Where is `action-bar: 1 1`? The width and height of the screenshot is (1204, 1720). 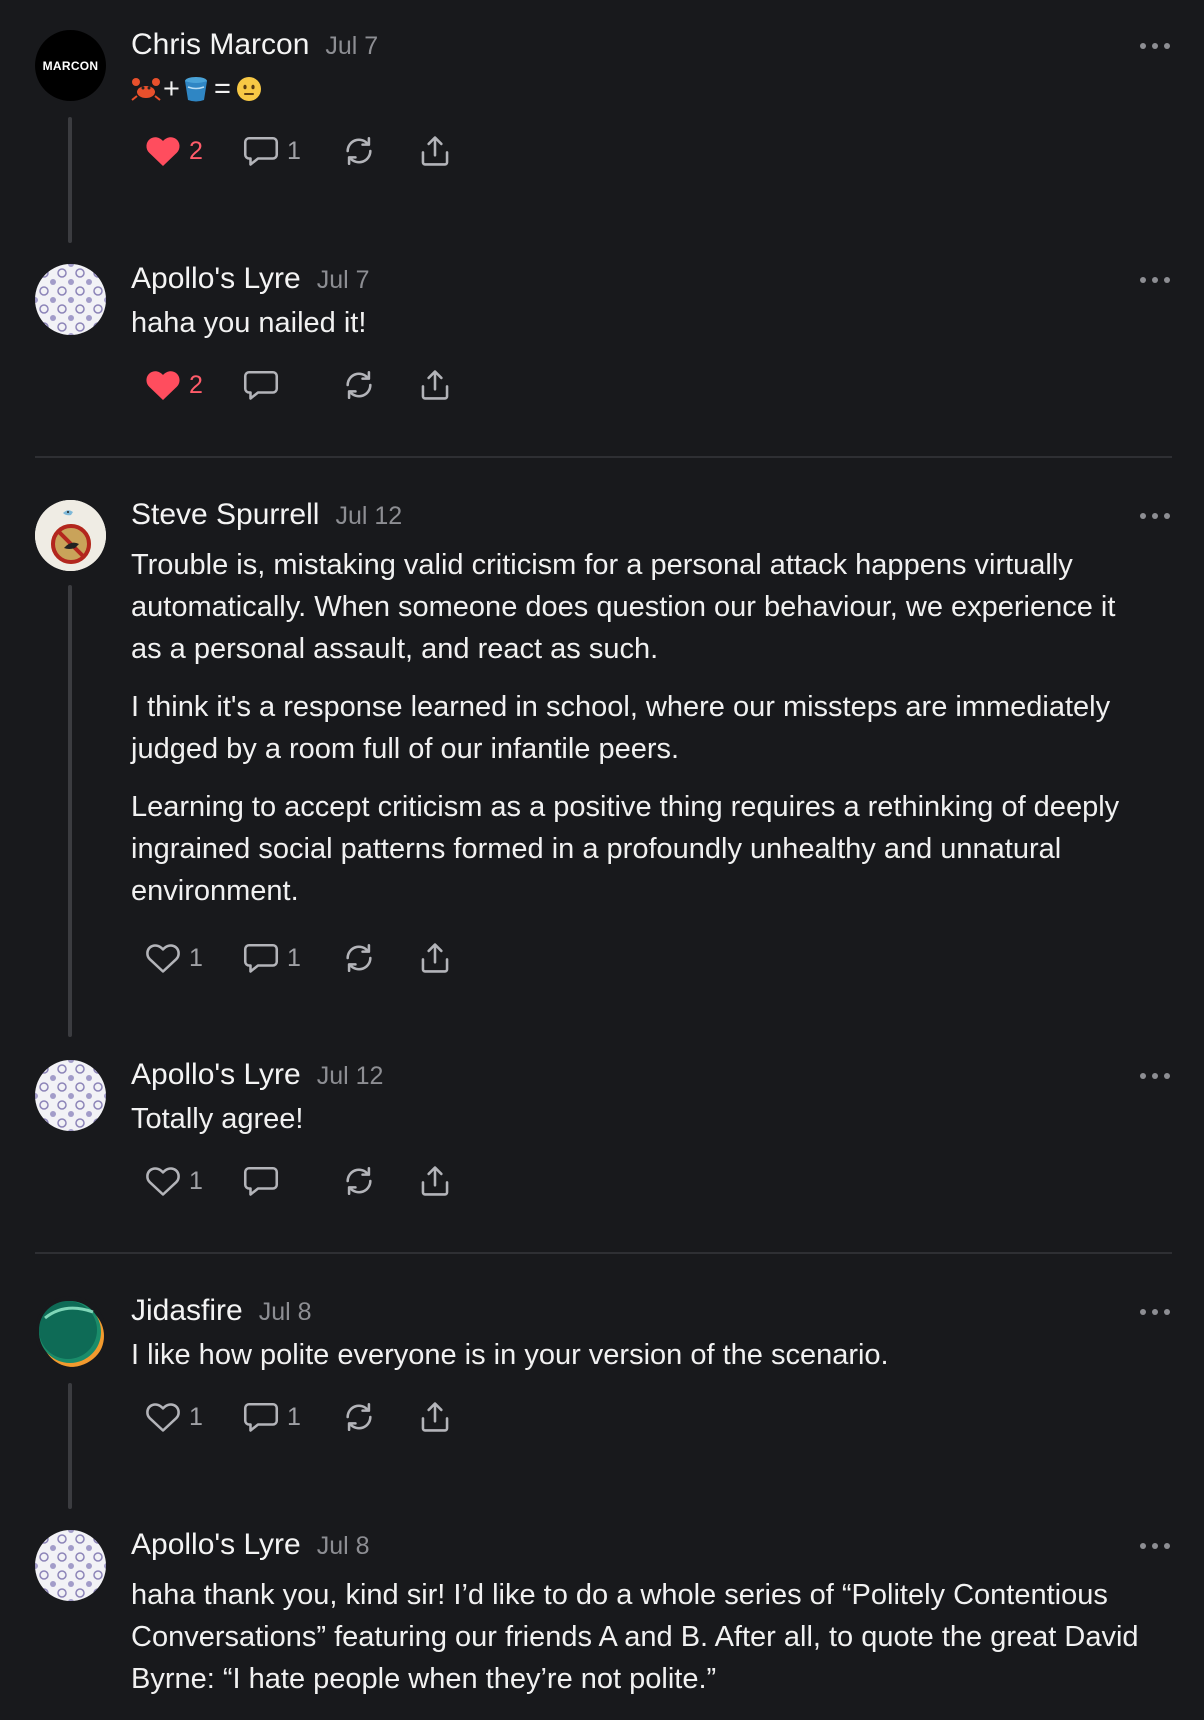 action-bar: 1 1 is located at coordinates (644, 958).